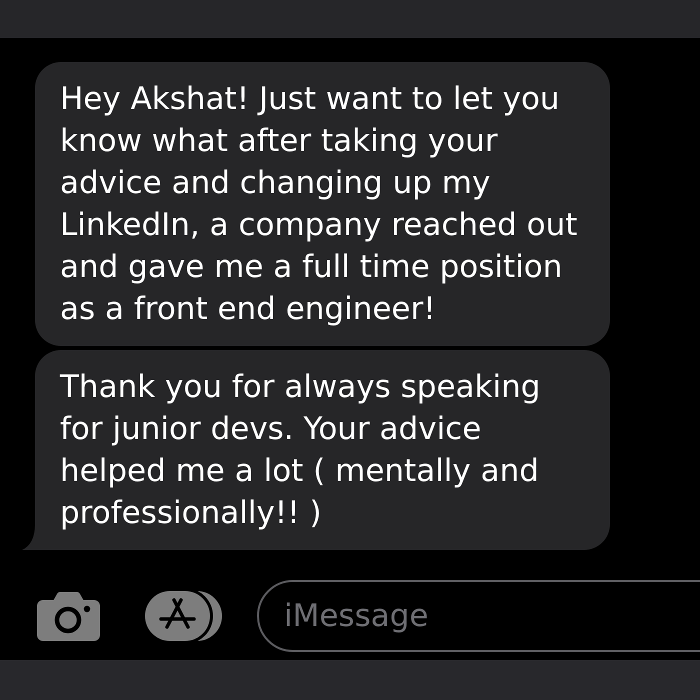 The width and height of the screenshot is (700, 700). I want to click on app-store-icon, so click(183, 616).